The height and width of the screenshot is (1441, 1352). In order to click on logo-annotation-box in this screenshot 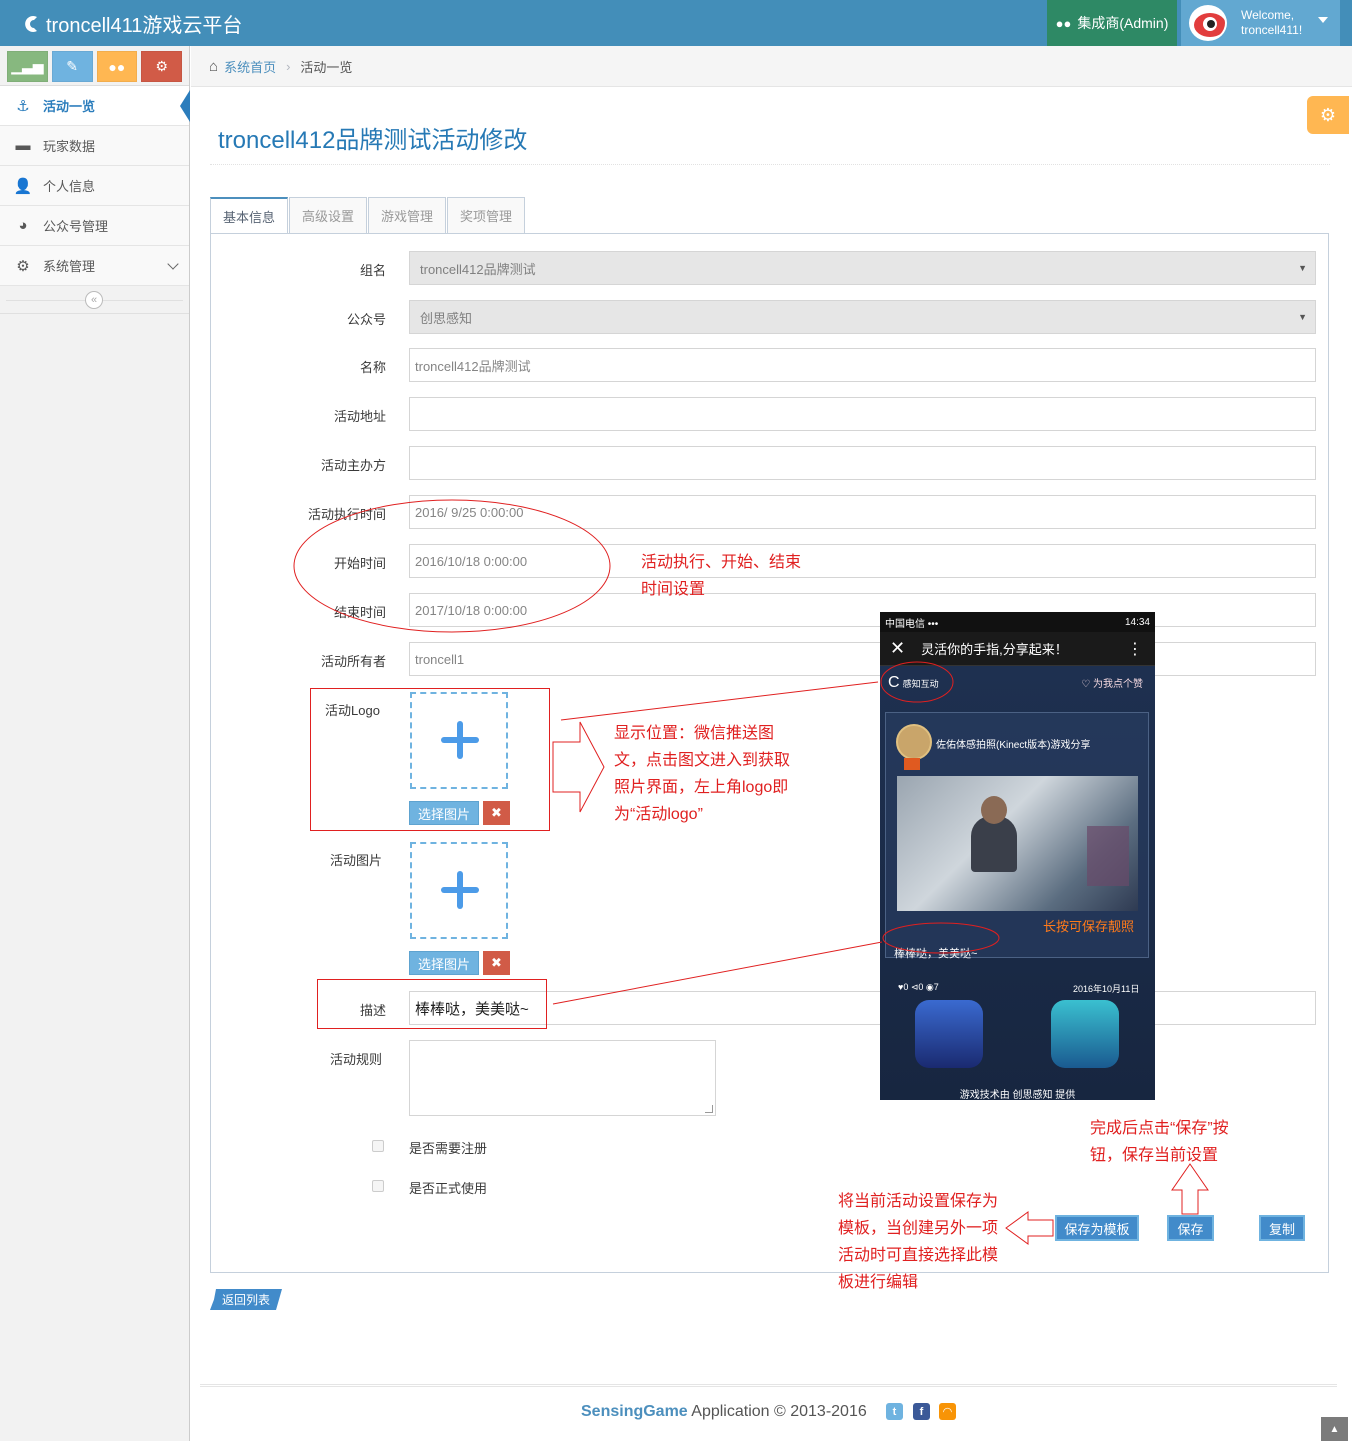, I will do `click(430, 759)`.